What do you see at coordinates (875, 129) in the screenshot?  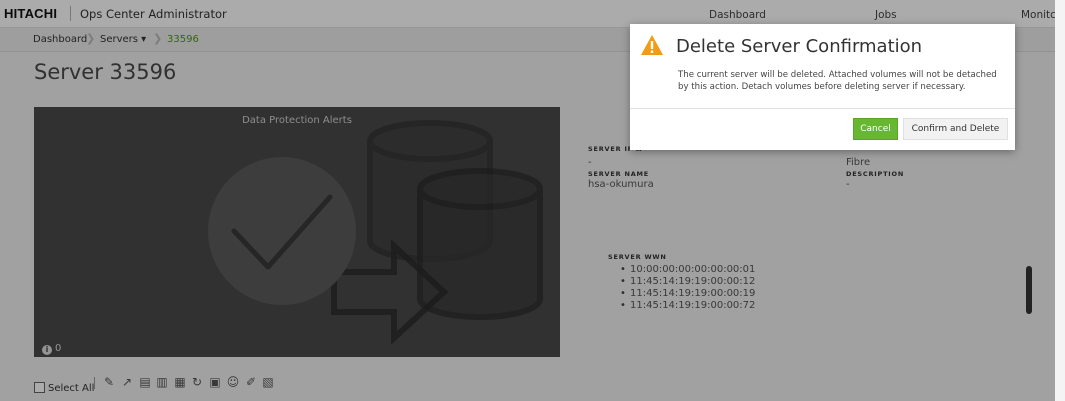 I see `cancel-button: Cancel` at bounding box center [875, 129].